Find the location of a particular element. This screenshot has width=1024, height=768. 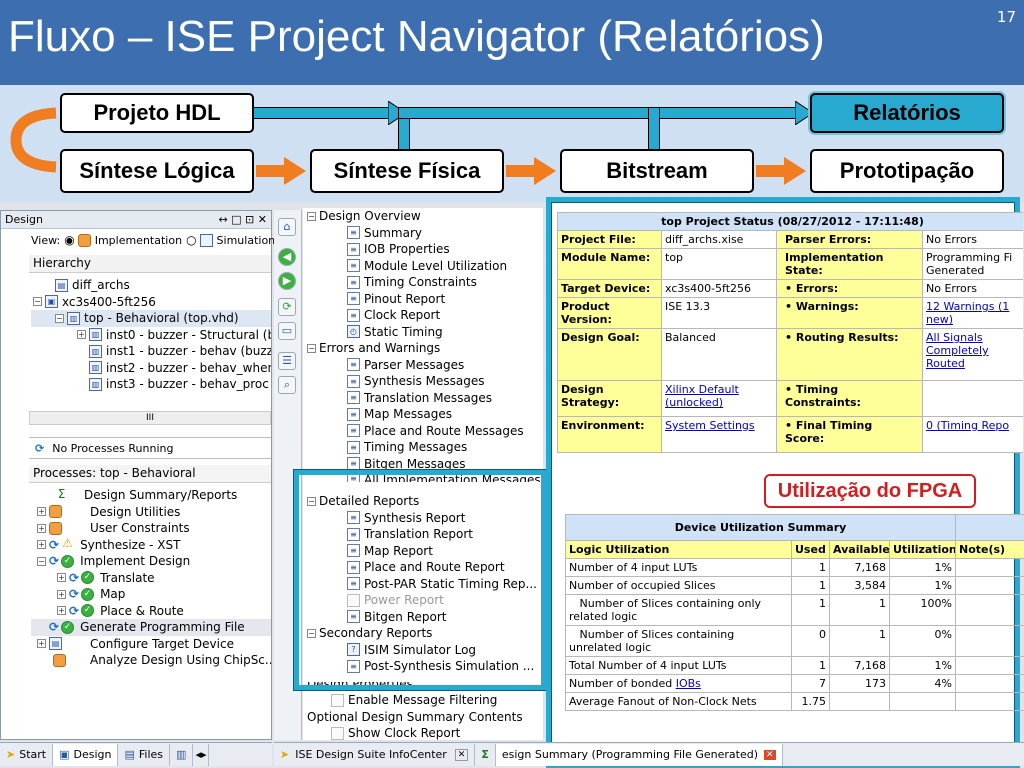

tree-item: Translation Messages is located at coordinates (423, 398).